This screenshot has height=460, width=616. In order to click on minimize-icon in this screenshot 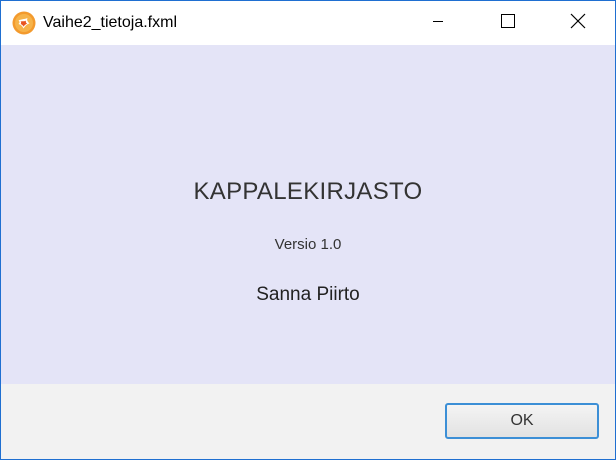, I will do `click(438, 23)`.